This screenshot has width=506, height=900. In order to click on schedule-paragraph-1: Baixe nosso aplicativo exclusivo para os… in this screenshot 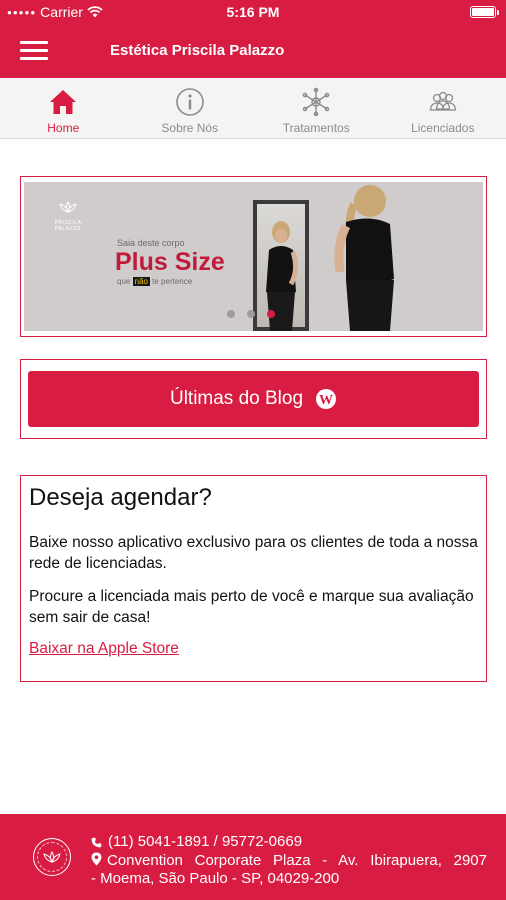, I will do `click(253, 553)`.